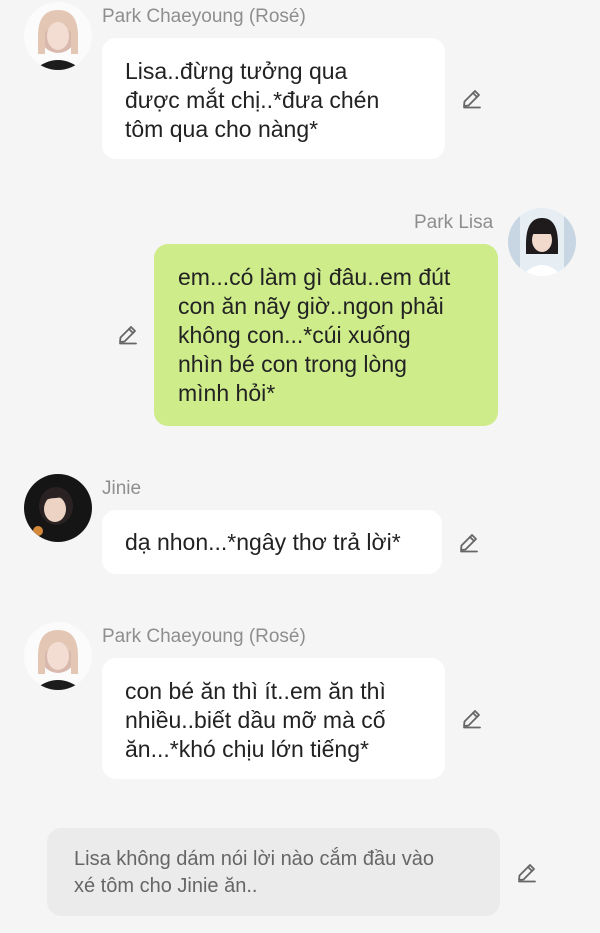  Describe the element at coordinates (294, 335) in the screenshot. I see `message-line: không con...*cúi xuống` at that location.